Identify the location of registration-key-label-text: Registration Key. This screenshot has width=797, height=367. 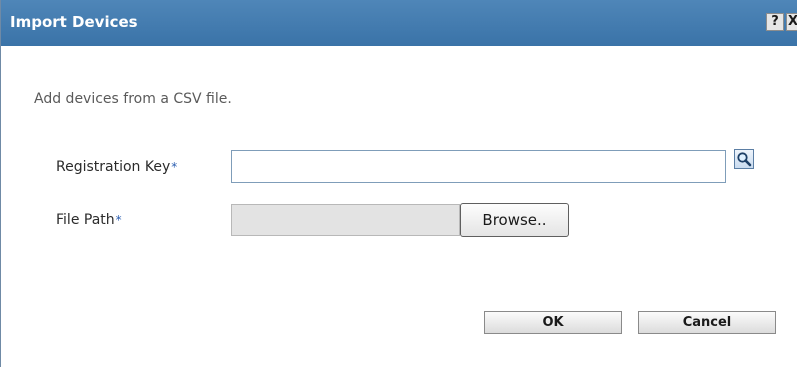
(113, 167).